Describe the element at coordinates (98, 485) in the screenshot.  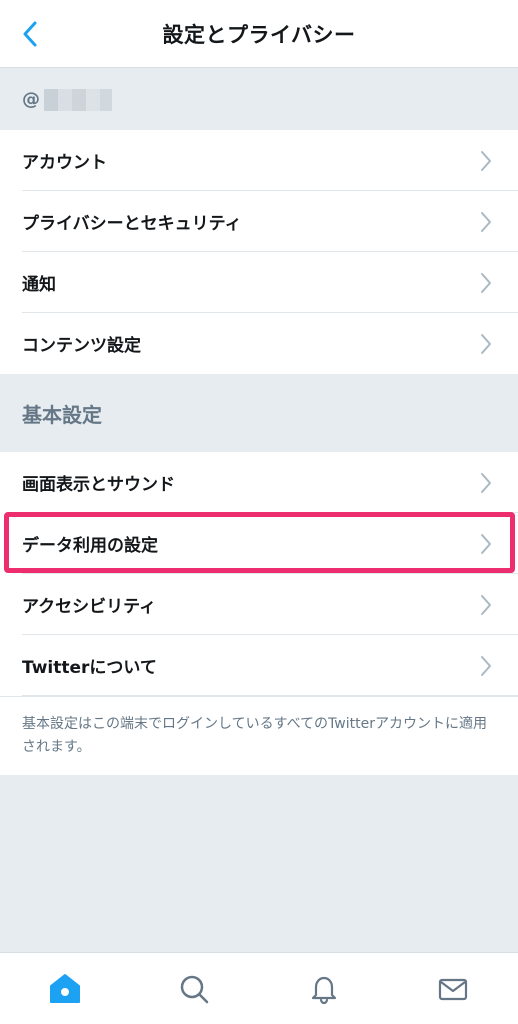
I see `settings-item-label: 画面表示とサウンド` at that location.